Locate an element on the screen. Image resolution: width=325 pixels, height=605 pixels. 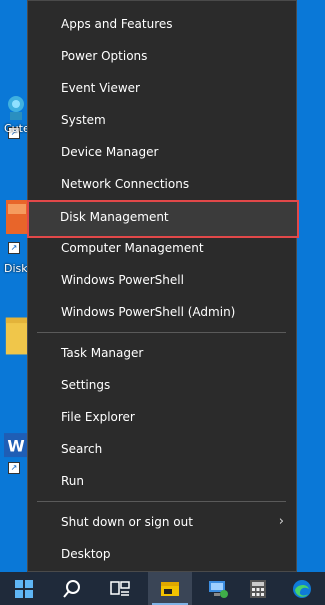
search-icon is located at coordinates (71, 588).